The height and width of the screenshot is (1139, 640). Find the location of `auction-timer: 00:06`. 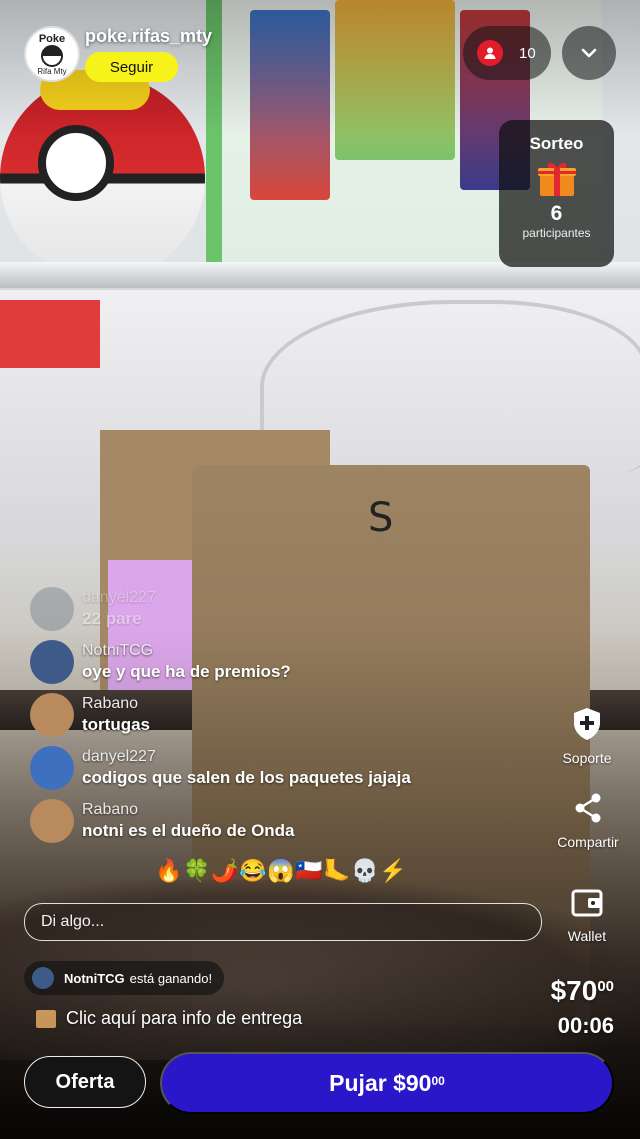

auction-timer: 00:06 is located at coordinates (585, 1025).